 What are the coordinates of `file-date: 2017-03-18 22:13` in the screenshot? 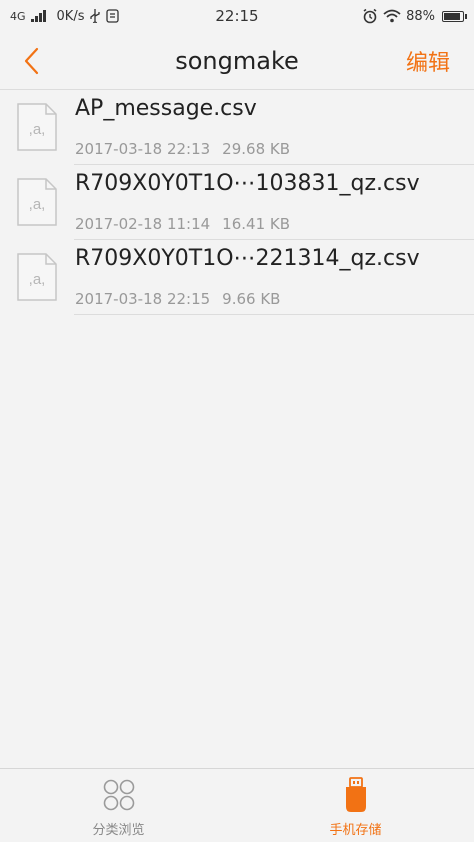 It's located at (143, 149).